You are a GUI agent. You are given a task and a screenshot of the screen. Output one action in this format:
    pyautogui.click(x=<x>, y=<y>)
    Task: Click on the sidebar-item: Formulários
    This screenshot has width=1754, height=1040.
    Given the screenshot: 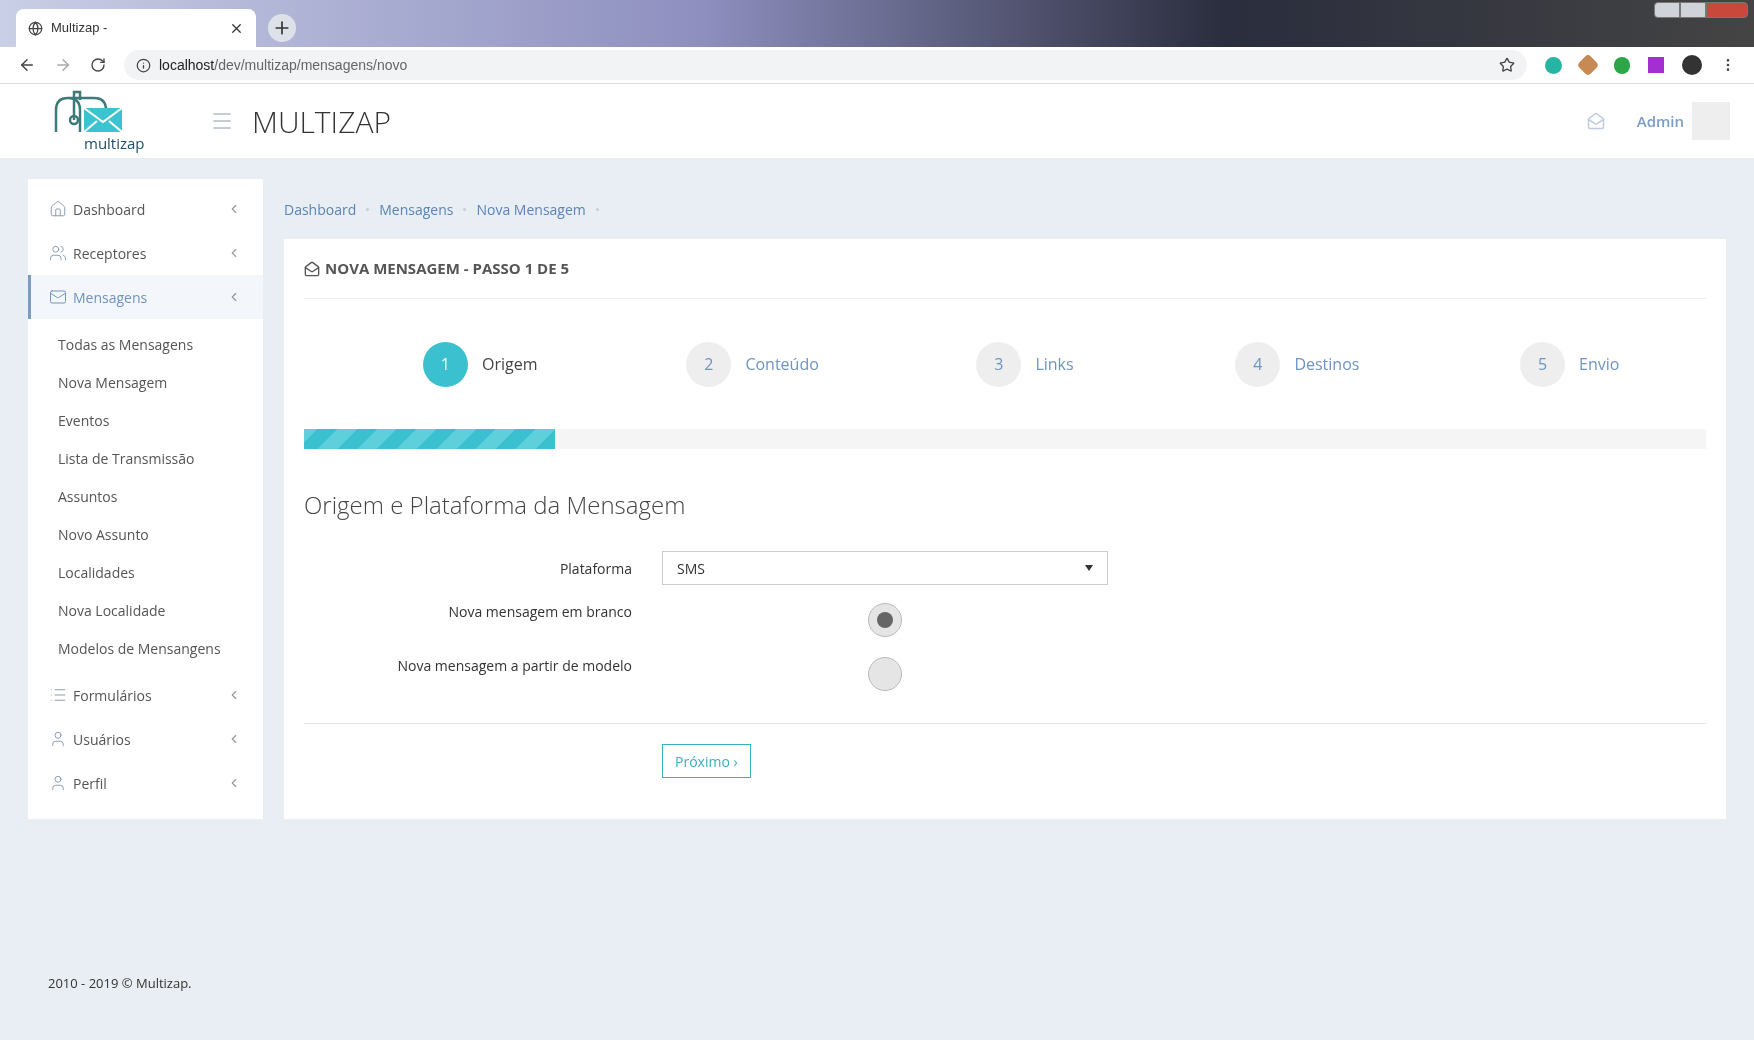 What is the action you would take?
    pyautogui.click(x=145, y=695)
    